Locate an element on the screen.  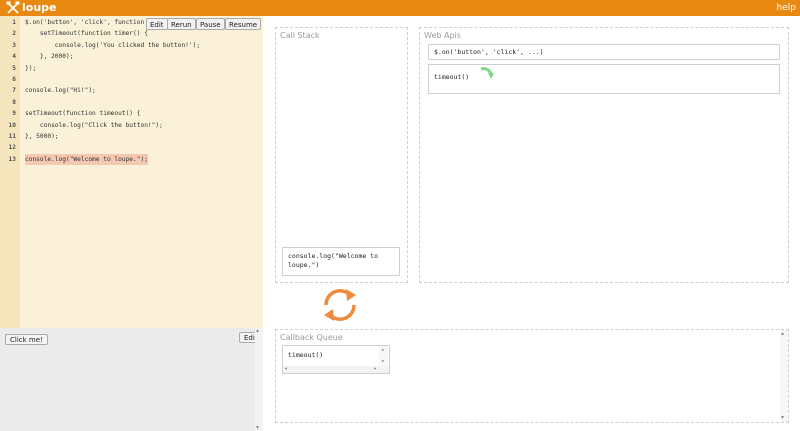
code-text: }); is located at coordinates (31, 68).